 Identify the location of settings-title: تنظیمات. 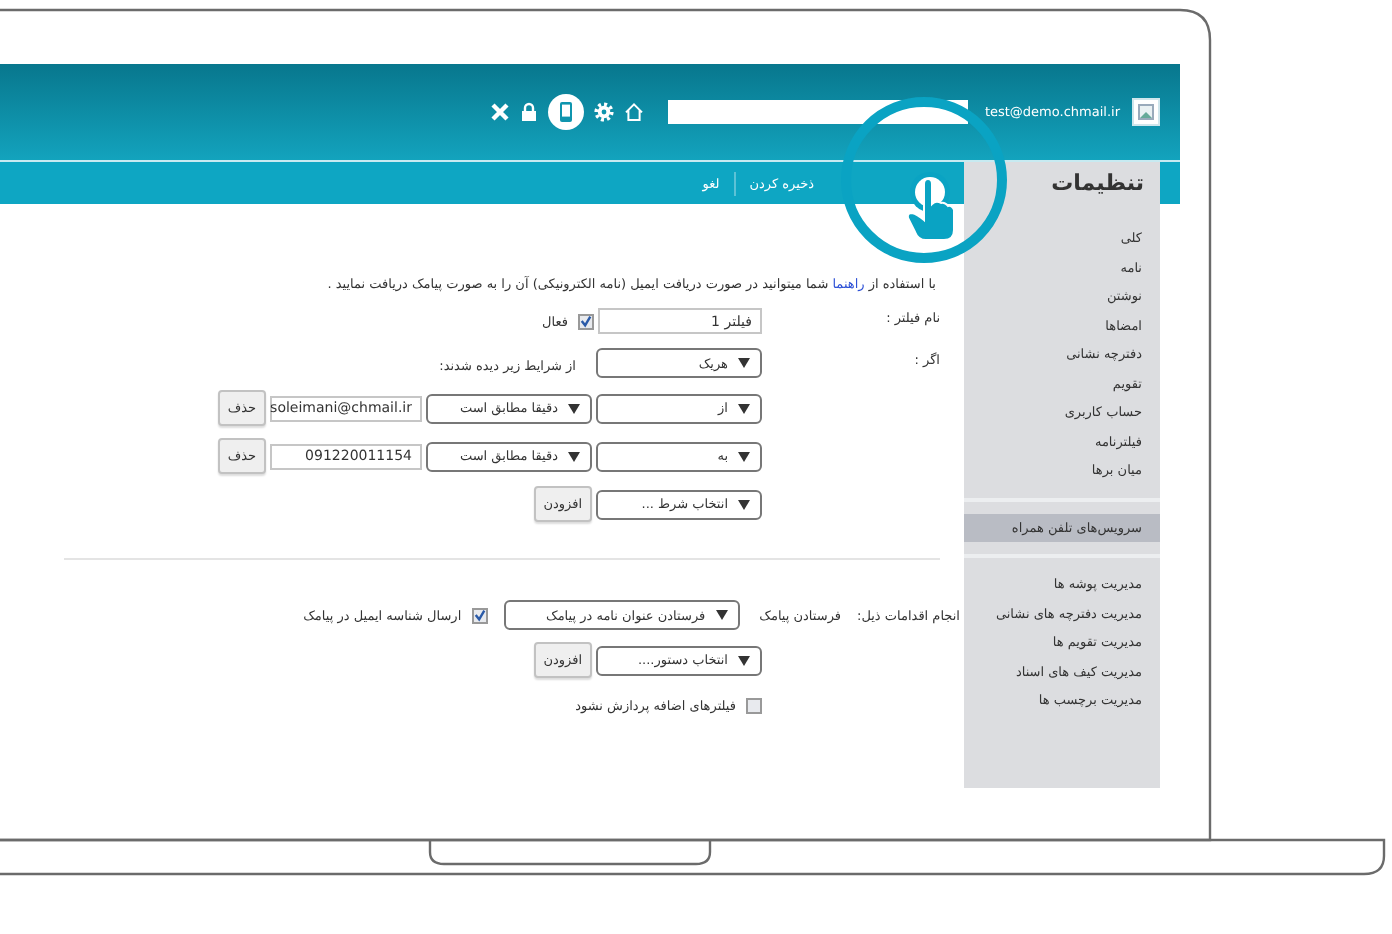
(1062, 183).